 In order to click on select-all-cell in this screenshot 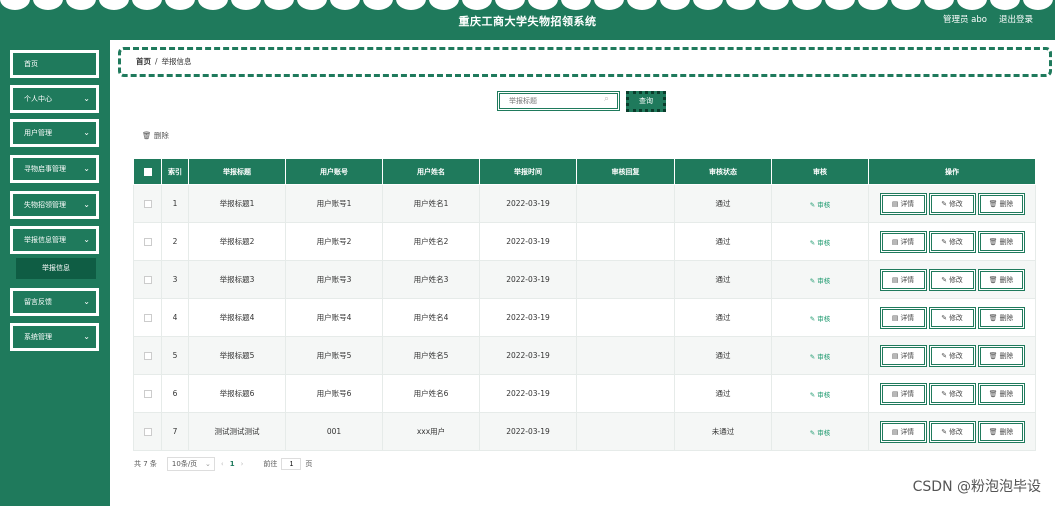, I will do `click(147, 171)`.